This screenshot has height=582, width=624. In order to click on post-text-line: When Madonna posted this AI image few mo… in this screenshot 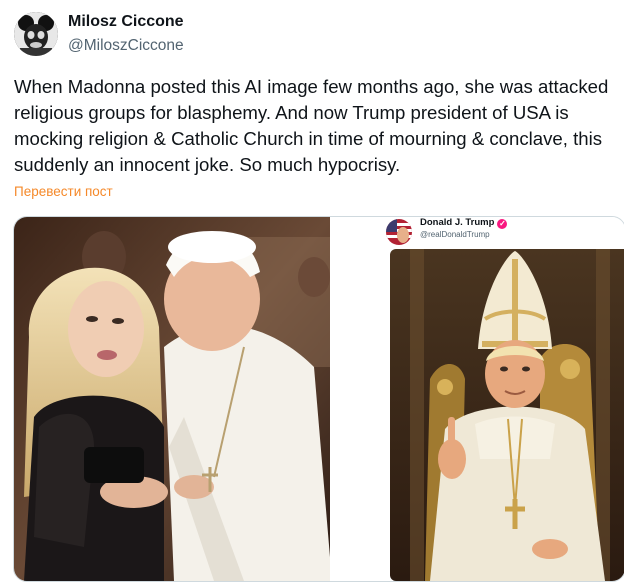, I will do `click(311, 86)`.